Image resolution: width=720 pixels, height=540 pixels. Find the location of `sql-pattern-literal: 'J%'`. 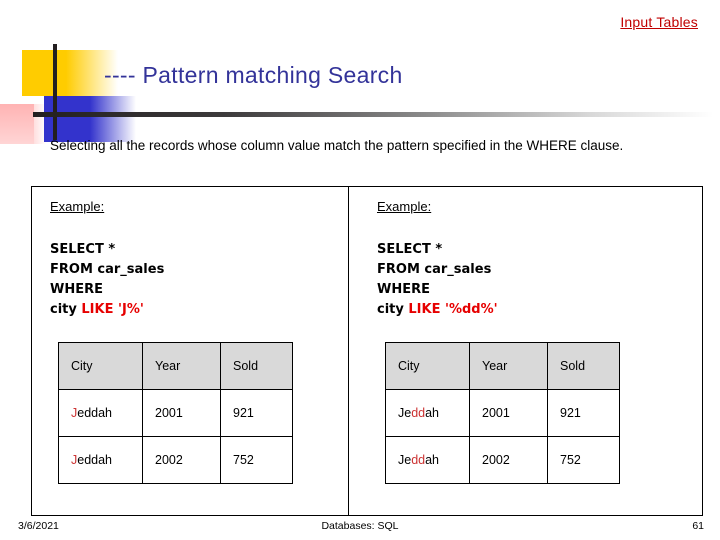

sql-pattern-literal: 'J%' is located at coordinates (131, 309).